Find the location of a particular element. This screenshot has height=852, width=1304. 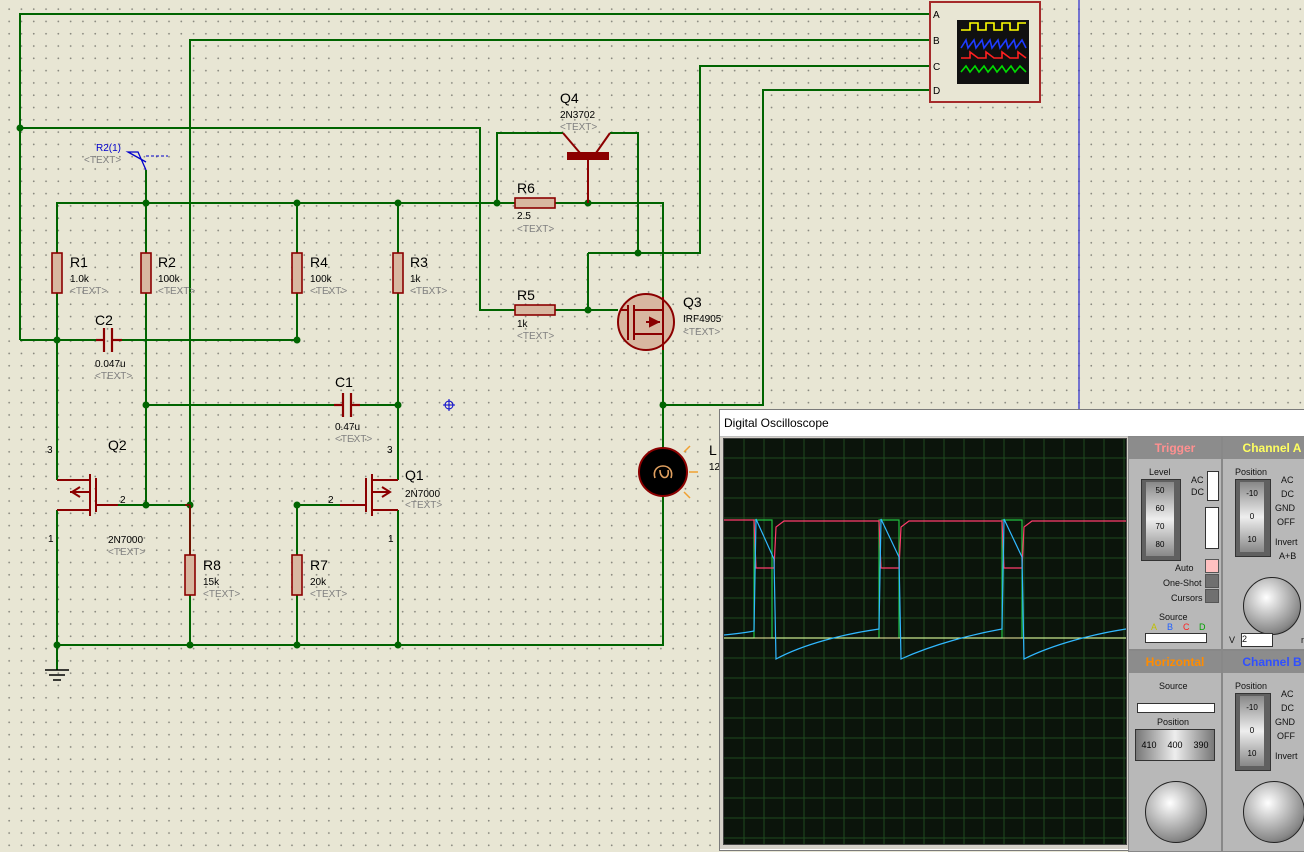

horizontal-header: Horizontal is located at coordinates (1175, 662).